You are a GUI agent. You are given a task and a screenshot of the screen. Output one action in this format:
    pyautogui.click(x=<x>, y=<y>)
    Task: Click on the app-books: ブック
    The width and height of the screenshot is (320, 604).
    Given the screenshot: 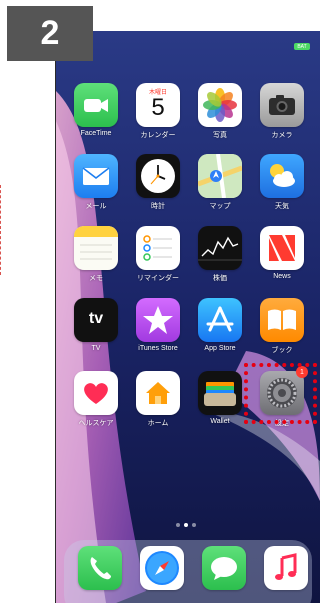 What is the action you would take?
    pyautogui.click(x=282, y=326)
    